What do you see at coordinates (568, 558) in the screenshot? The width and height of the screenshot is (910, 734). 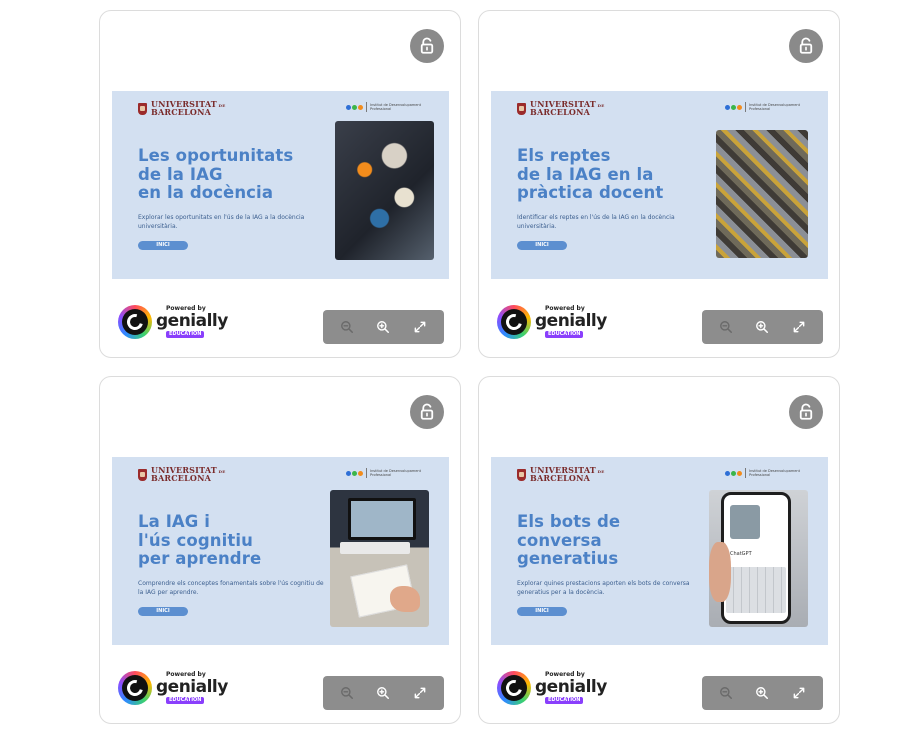 I see `title-line-3: generatius` at bounding box center [568, 558].